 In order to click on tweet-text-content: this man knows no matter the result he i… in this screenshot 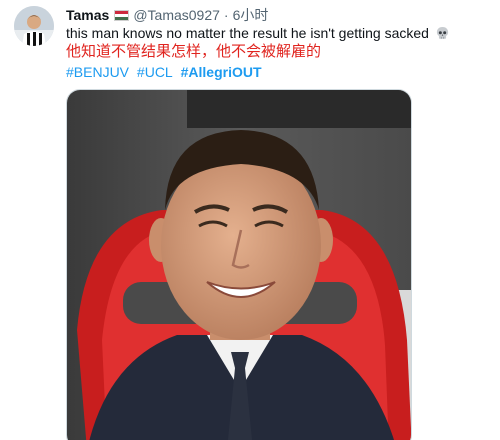, I will do `click(247, 33)`.